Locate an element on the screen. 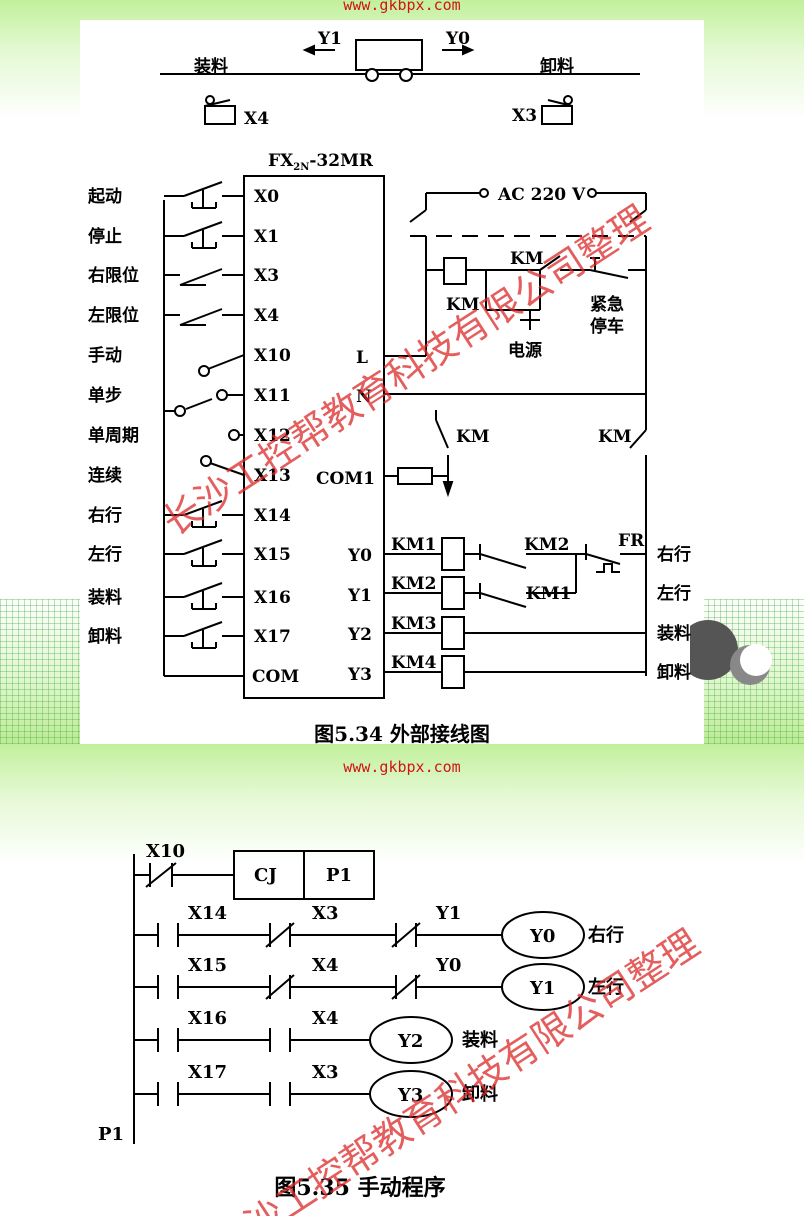 This screenshot has height=1216, width=804. input-terminal: X10 is located at coordinates (272, 356).